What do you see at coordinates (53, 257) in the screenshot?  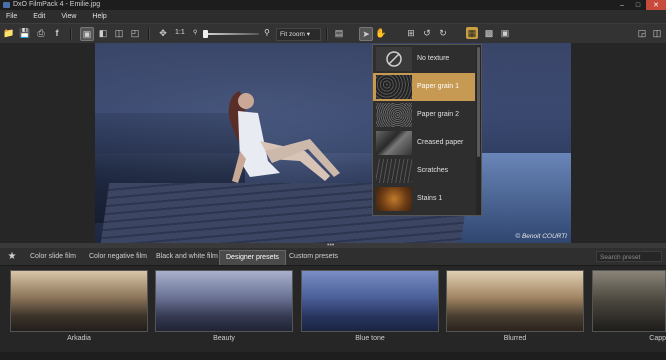 I see `tab-color-slide-film: Color slide film` at bounding box center [53, 257].